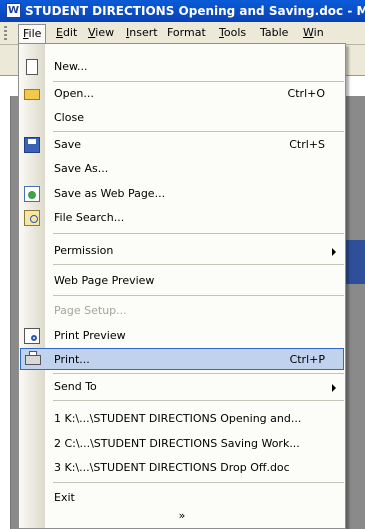 This screenshot has width=365, height=529. Describe the element at coordinates (182, 359) in the screenshot. I see `menu-item-print: Print... Ctrl+P` at that location.